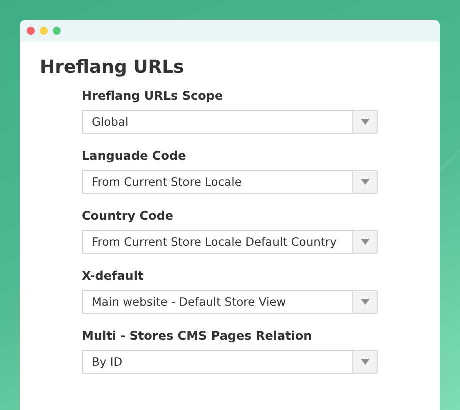 The height and width of the screenshot is (410, 460). Describe the element at coordinates (230, 362) in the screenshot. I see `dropdown: By ID` at that location.